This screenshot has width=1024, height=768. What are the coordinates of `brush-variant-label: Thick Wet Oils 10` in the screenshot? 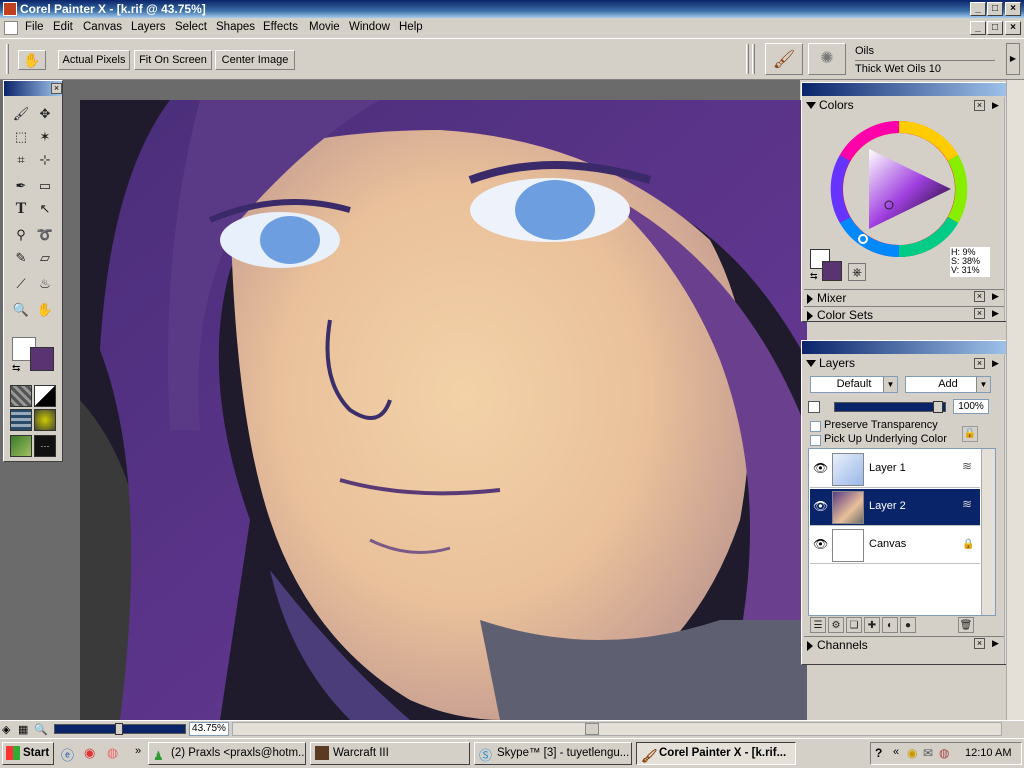 It's located at (925, 67).